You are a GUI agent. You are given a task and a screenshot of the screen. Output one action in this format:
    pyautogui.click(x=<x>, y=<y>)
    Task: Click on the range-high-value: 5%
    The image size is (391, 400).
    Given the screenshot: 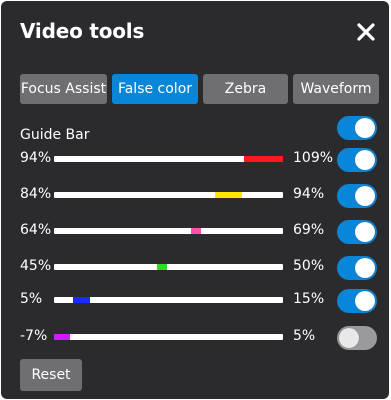 What is the action you would take?
    pyautogui.click(x=304, y=336)
    